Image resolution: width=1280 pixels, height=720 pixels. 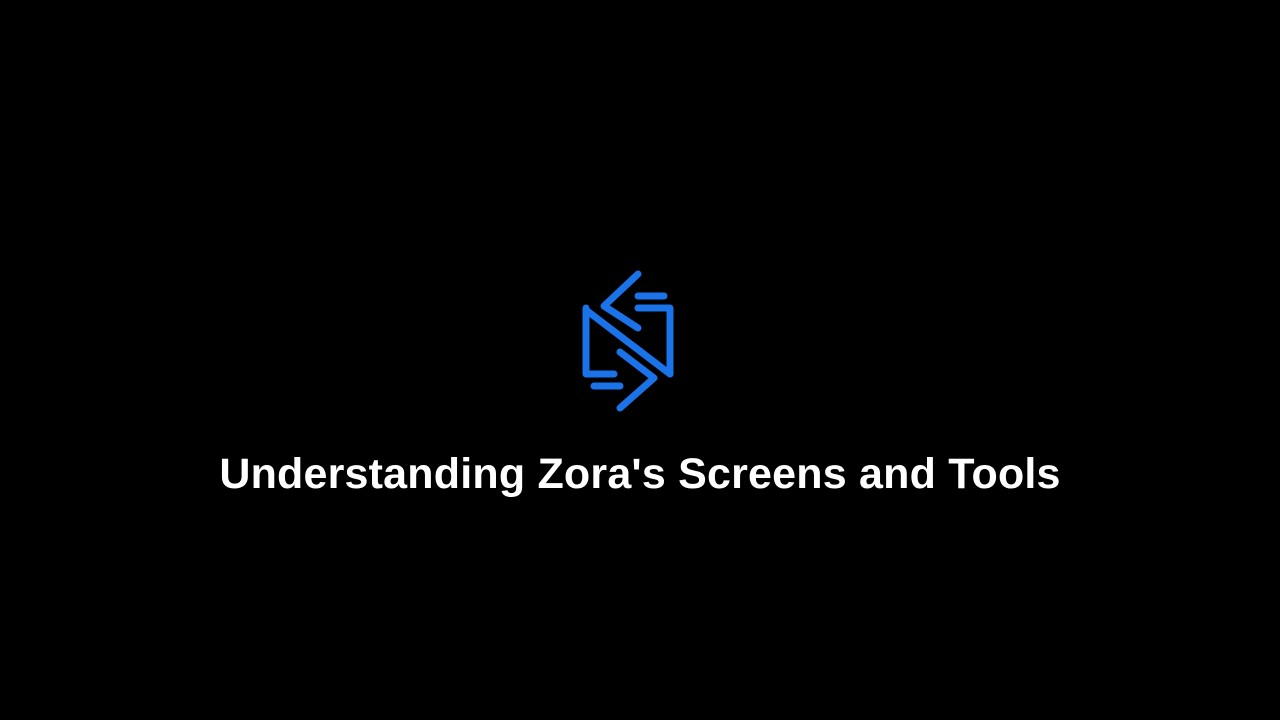 I want to click on video-title: Understanding Zora's Screens and Tools, so click(x=640, y=474).